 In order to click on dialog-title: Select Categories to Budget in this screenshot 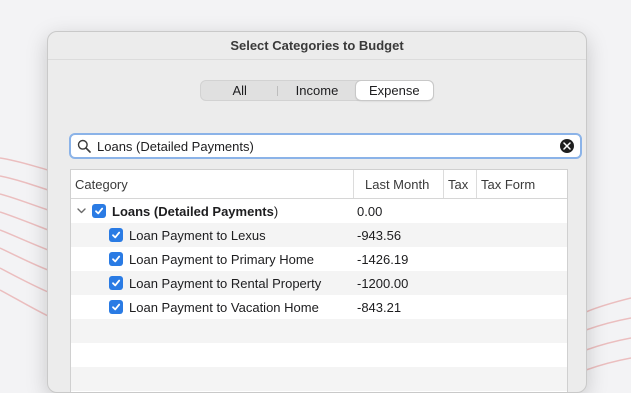, I will do `click(317, 45)`.